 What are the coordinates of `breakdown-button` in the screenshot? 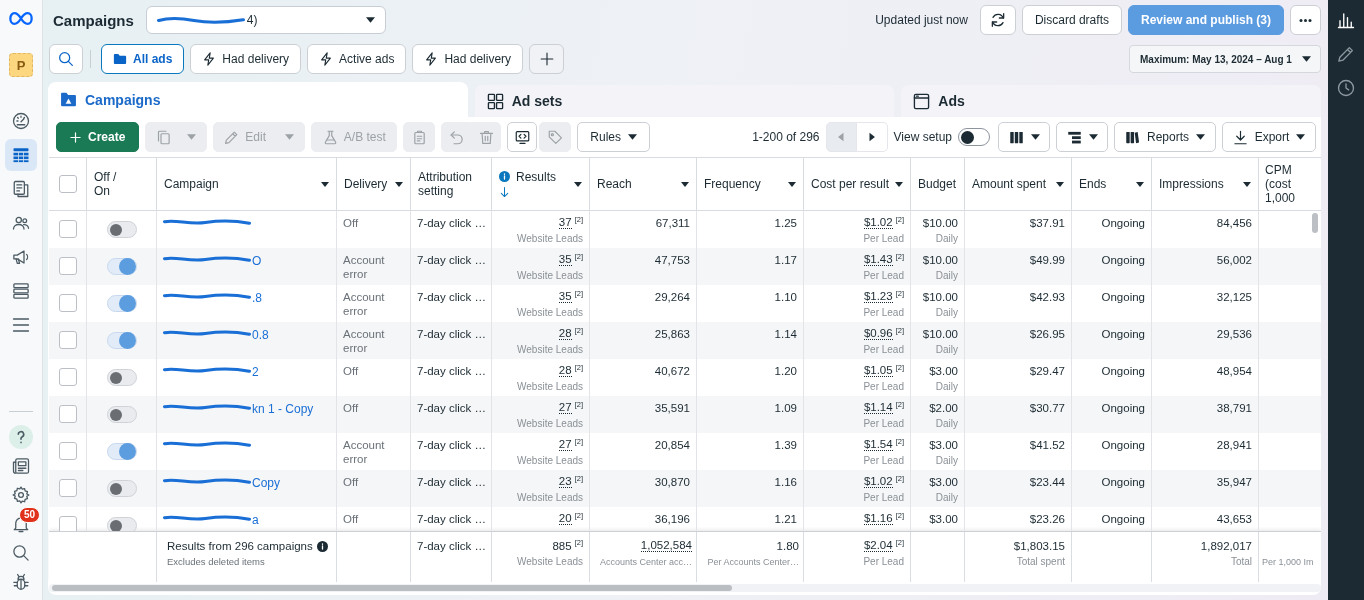 It's located at (1082, 137).